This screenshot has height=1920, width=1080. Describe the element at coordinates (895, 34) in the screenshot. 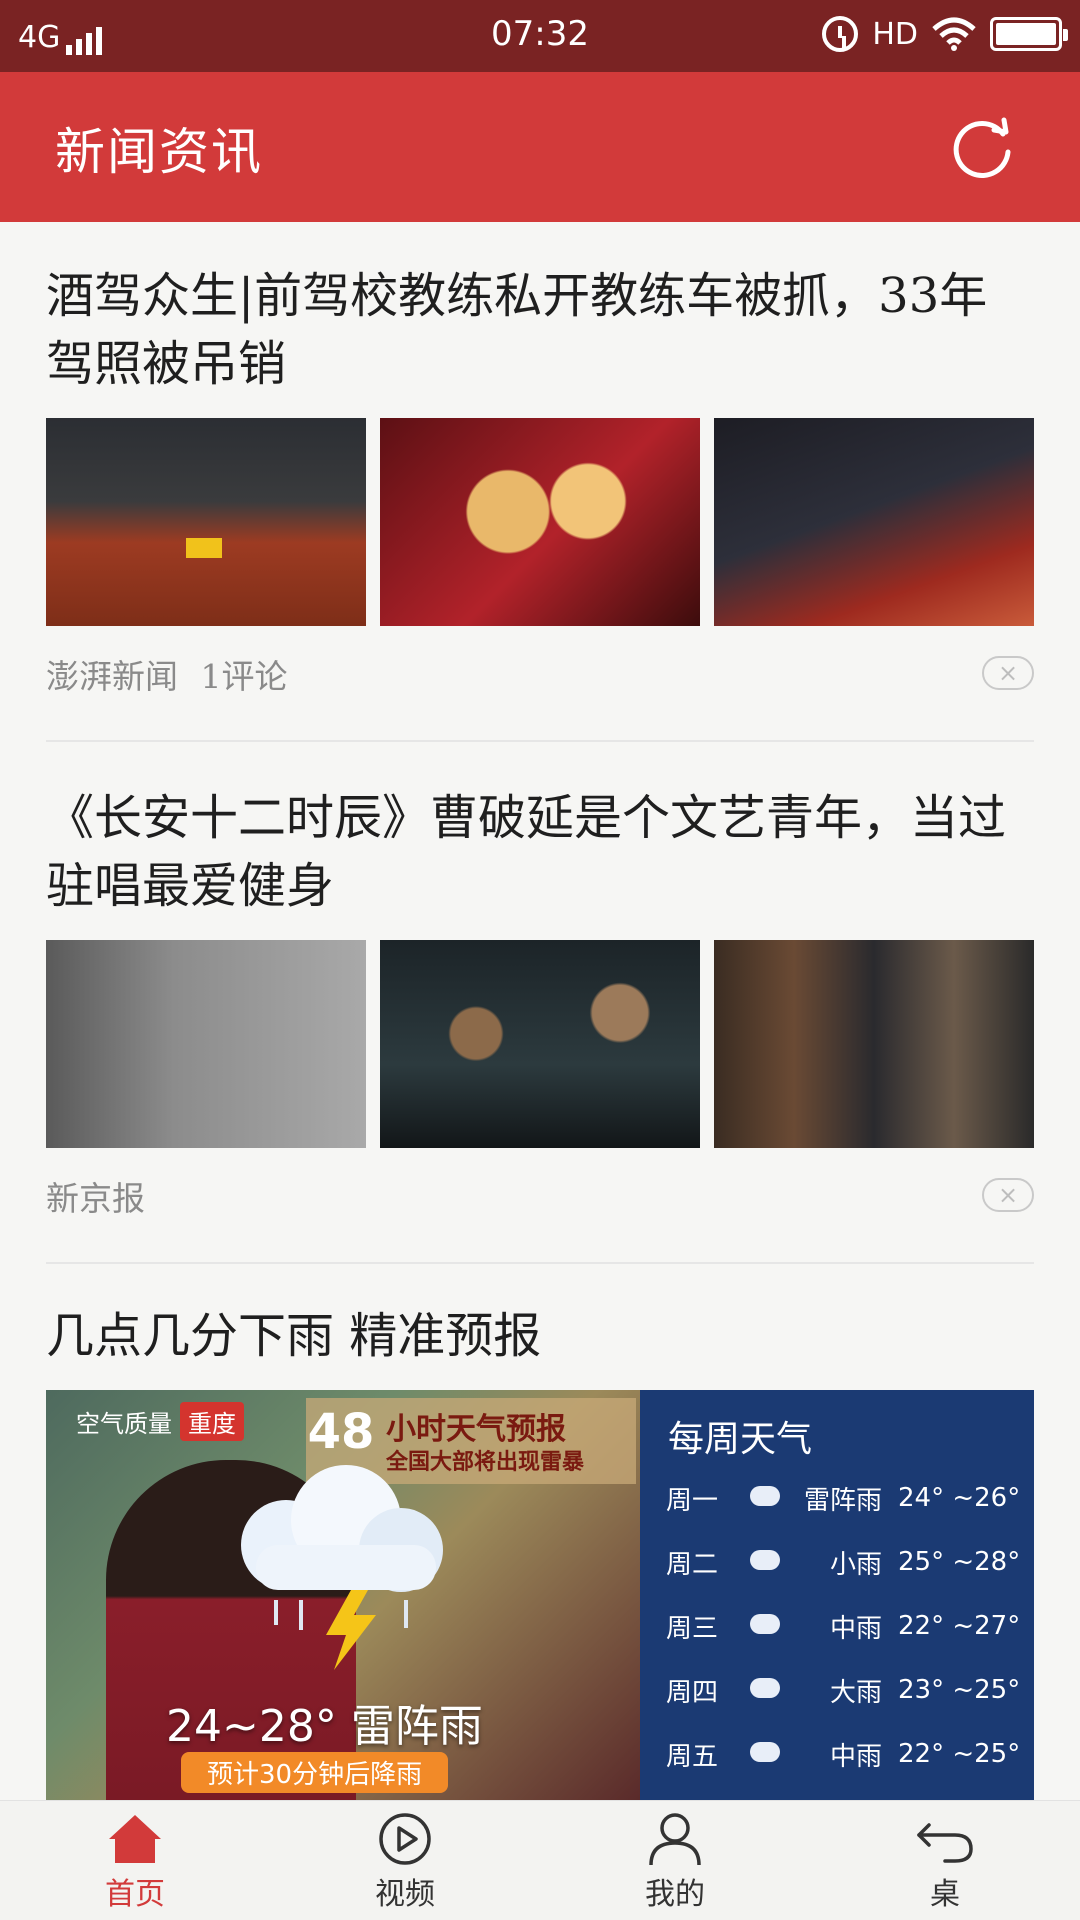

I see `hd-indicator: HD` at that location.